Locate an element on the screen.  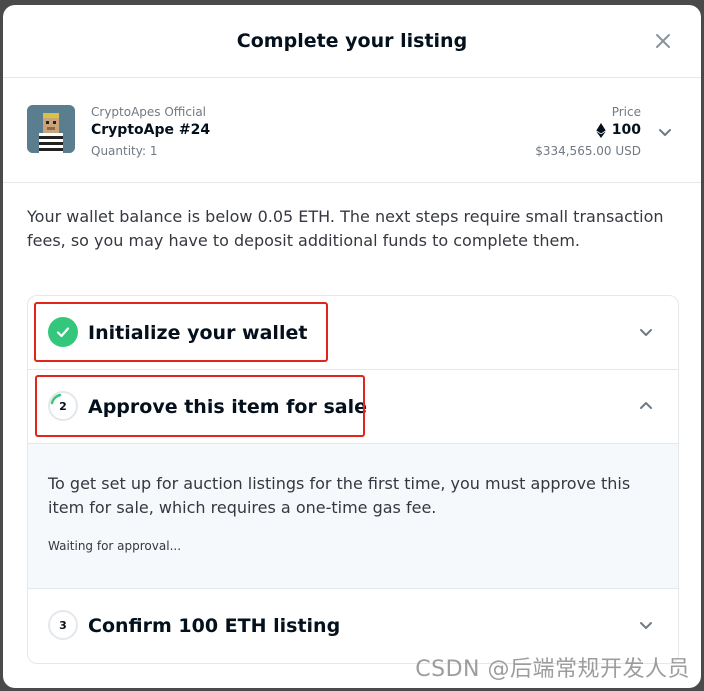
step-number-badge: 3 is located at coordinates (63, 625).